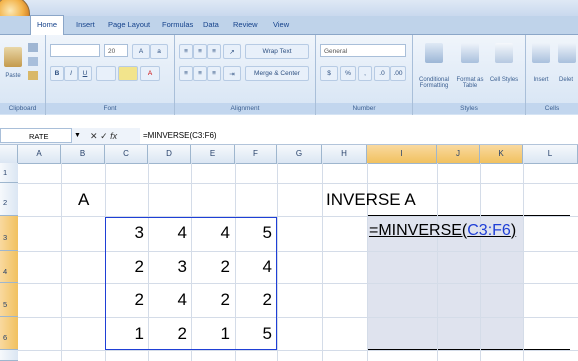  Describe the element at coordinates (211, 334) in the screenshot. I see `cell-e6: 1` at that location.